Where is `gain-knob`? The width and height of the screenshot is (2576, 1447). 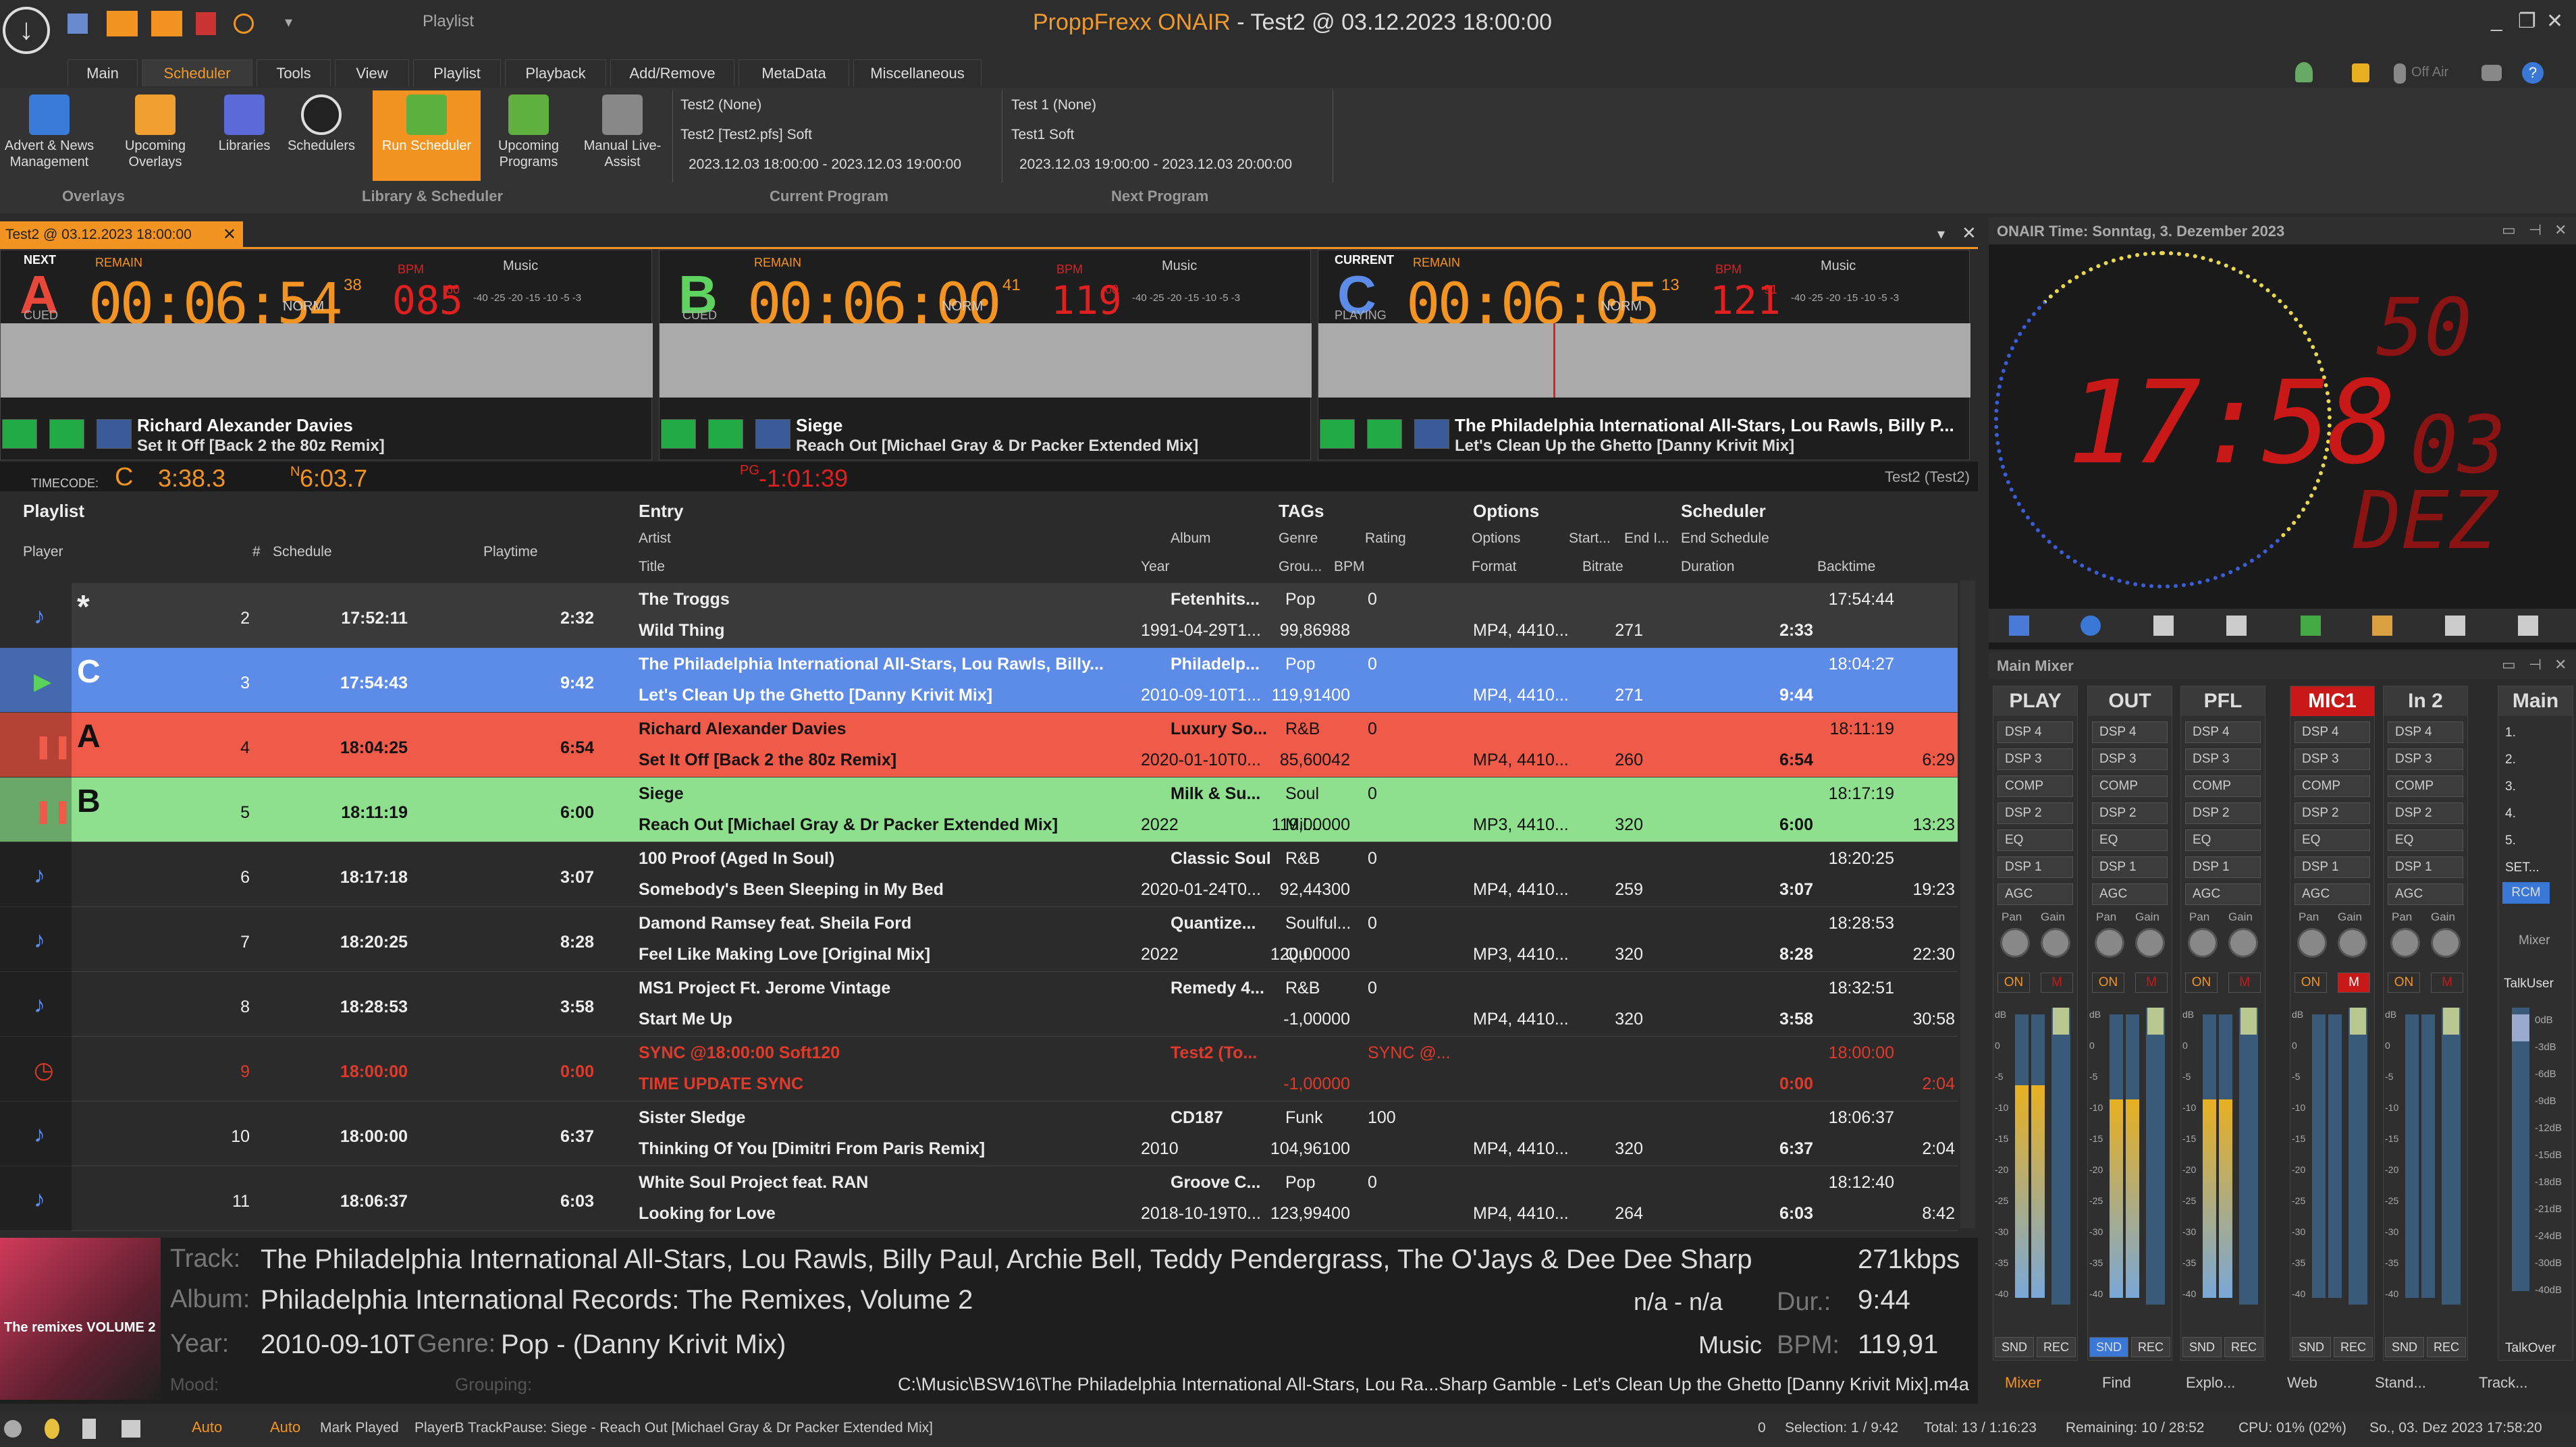
gain-knob is located at coordinates (2446, 943).